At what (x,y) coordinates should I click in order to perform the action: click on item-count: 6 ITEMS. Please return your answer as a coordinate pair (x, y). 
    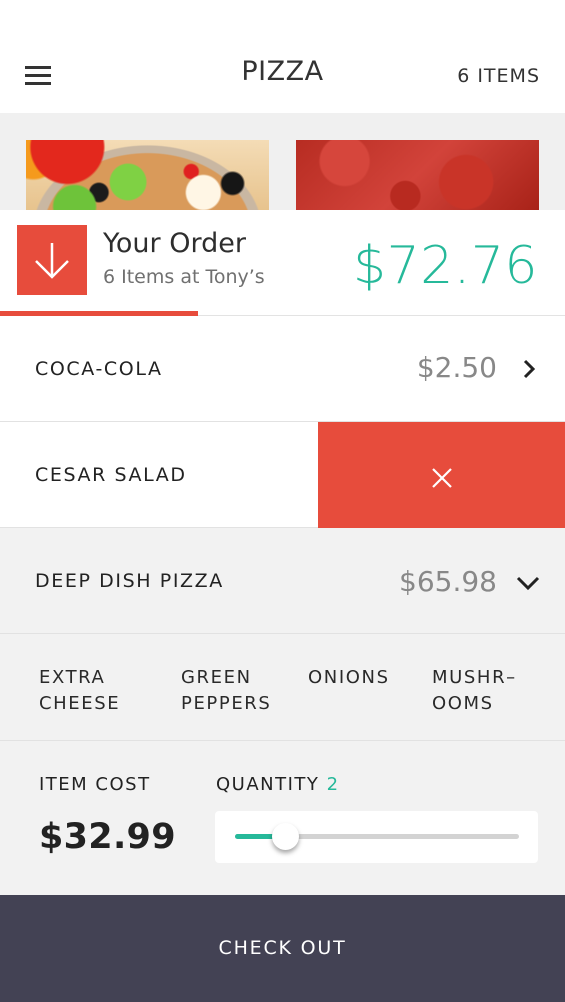
    Looking at the image, I should click on (498, 76).